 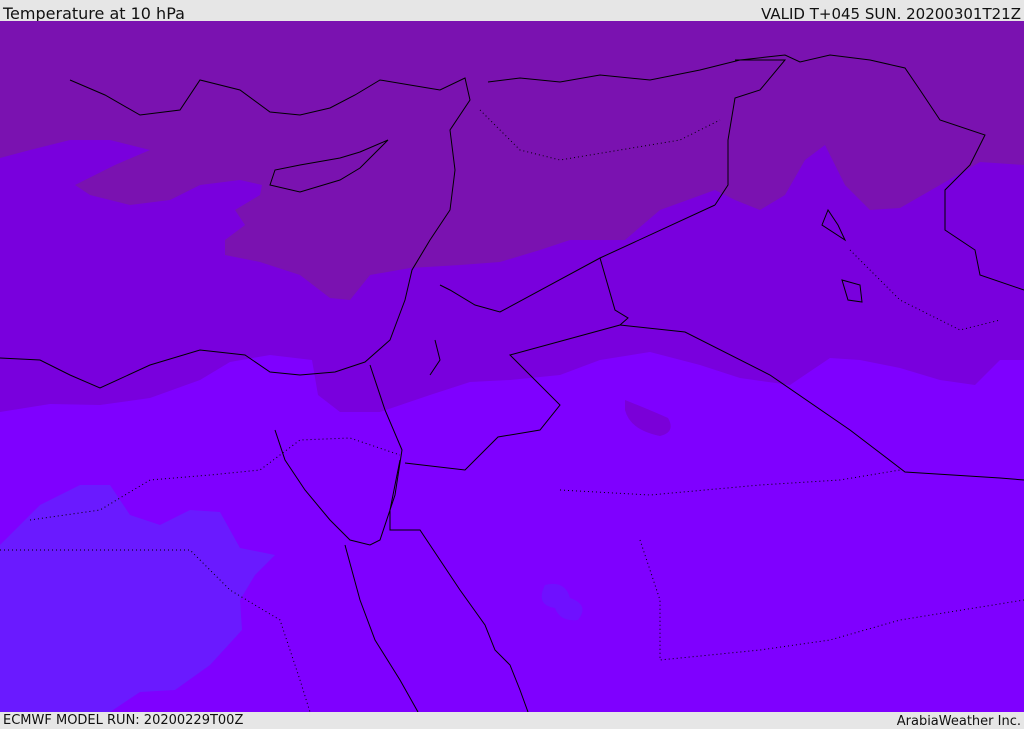 I want to click on model-run: ECMWF MODEL RUN: 20200229T00Z, so click(x=123, y=720).